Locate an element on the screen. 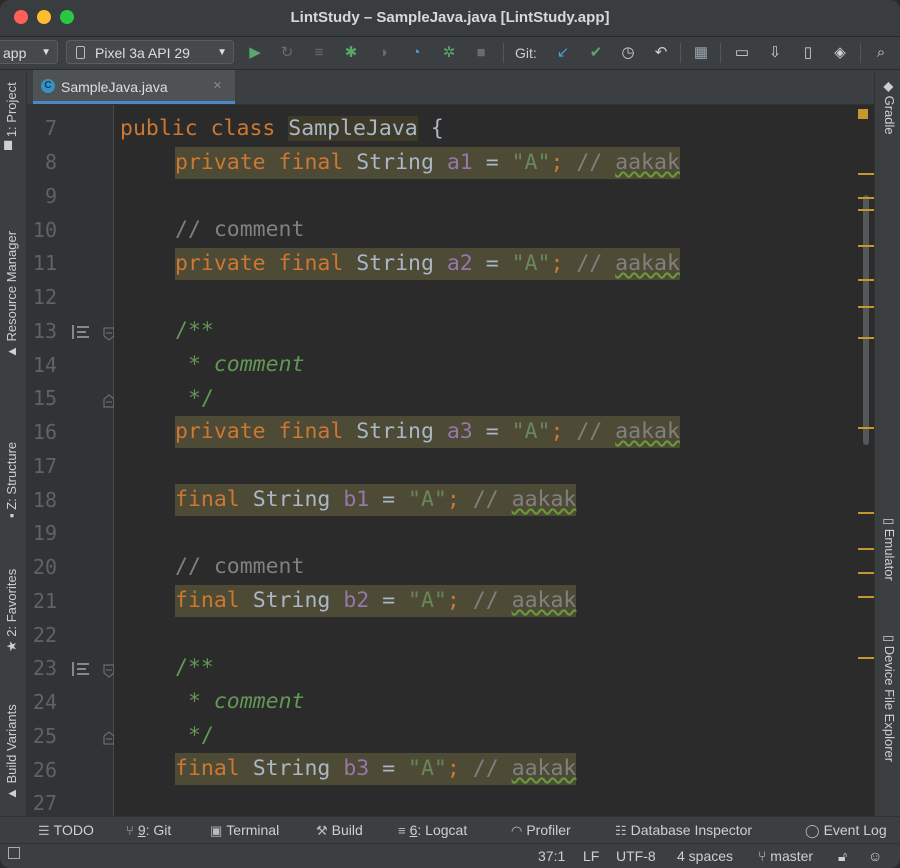  inspection-status-icon is located at coordinates (863, 114).